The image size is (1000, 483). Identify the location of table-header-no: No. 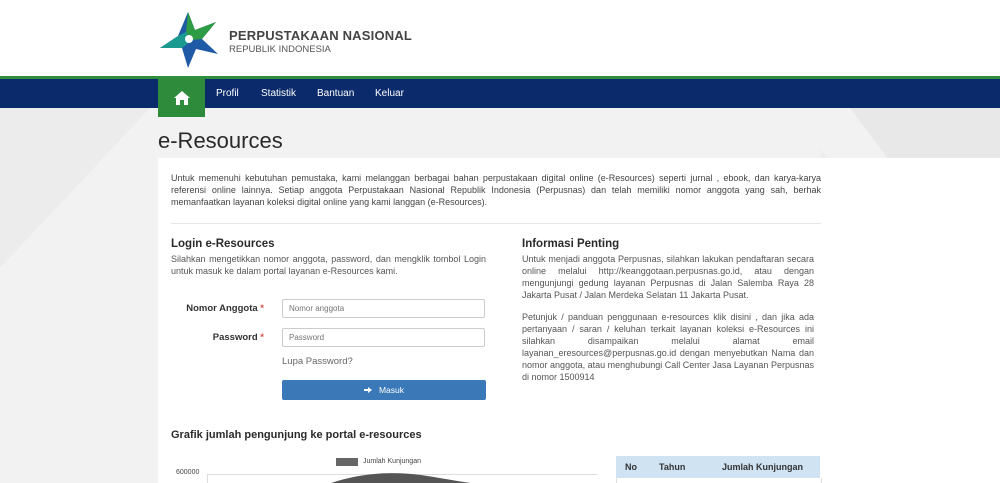
(631, 467).